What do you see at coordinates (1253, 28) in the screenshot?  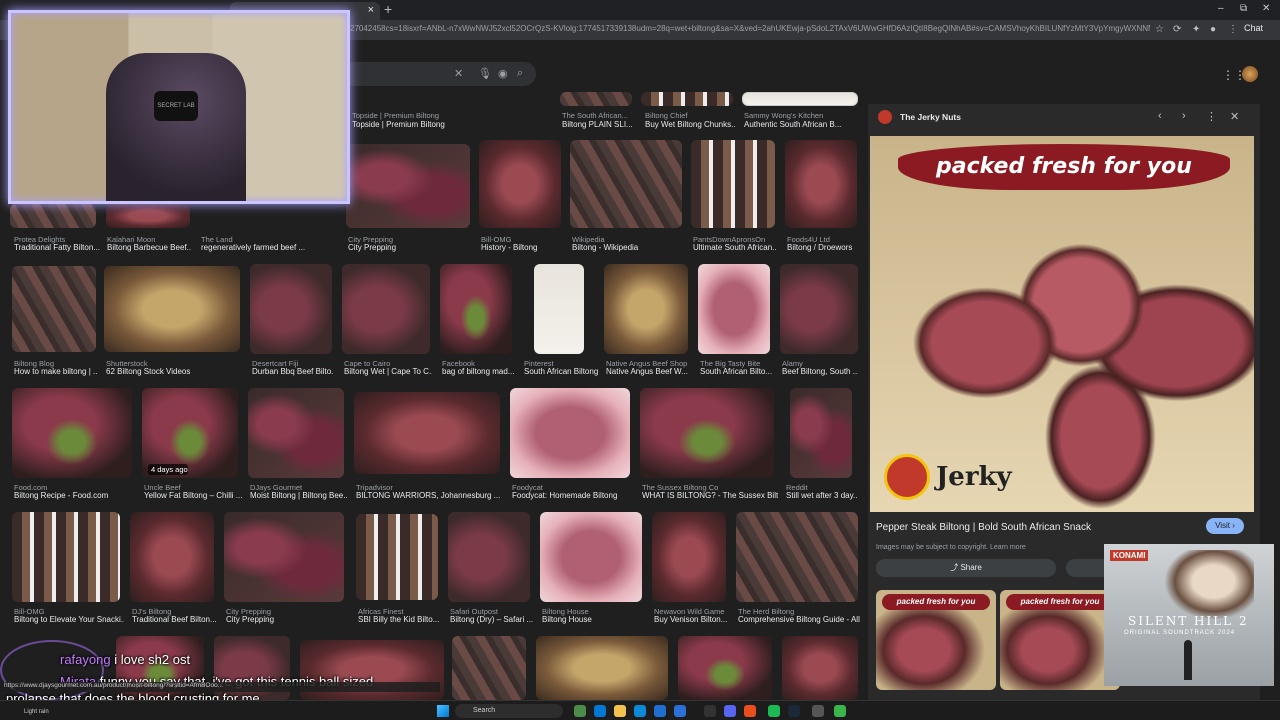 I see `chat-button: Chat` at bounding box center [1253, 28].